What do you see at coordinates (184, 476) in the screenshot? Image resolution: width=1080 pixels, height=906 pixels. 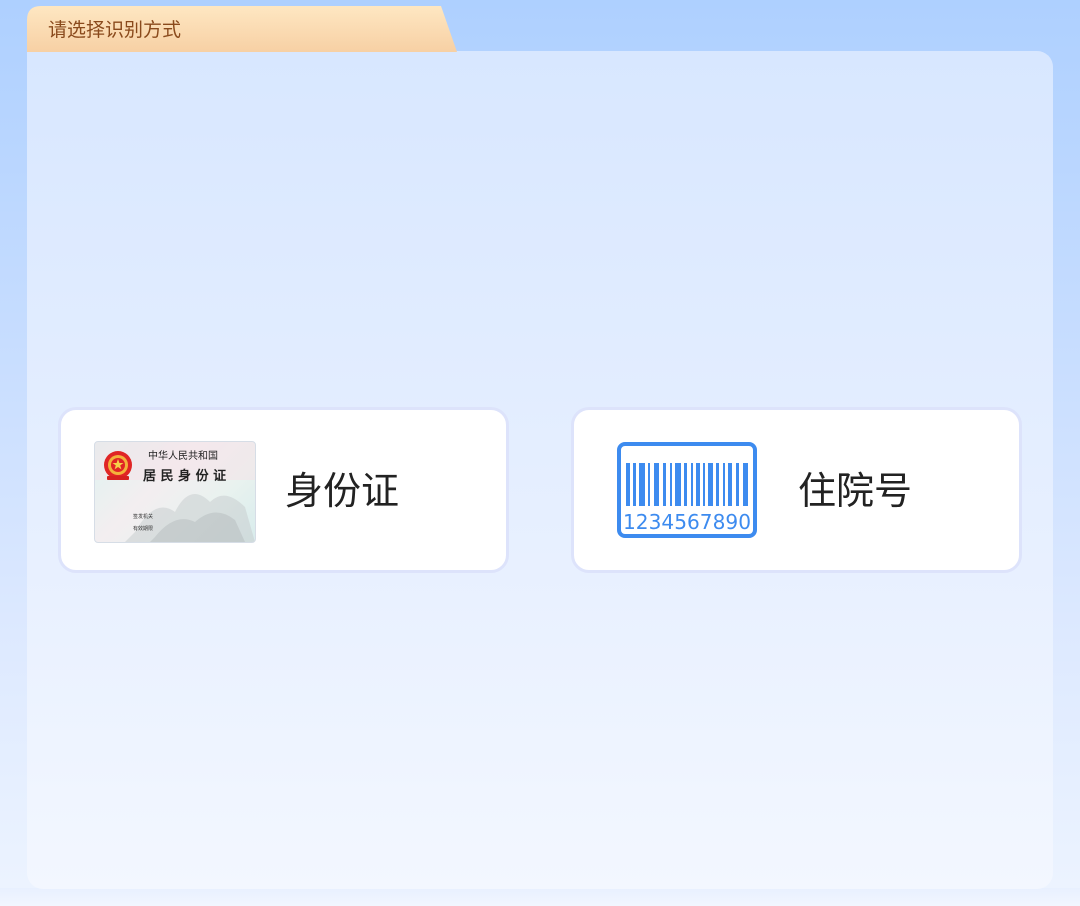 I see `id-card-title-text: 居 民 身 份 证` at bounding box center [184, 476].